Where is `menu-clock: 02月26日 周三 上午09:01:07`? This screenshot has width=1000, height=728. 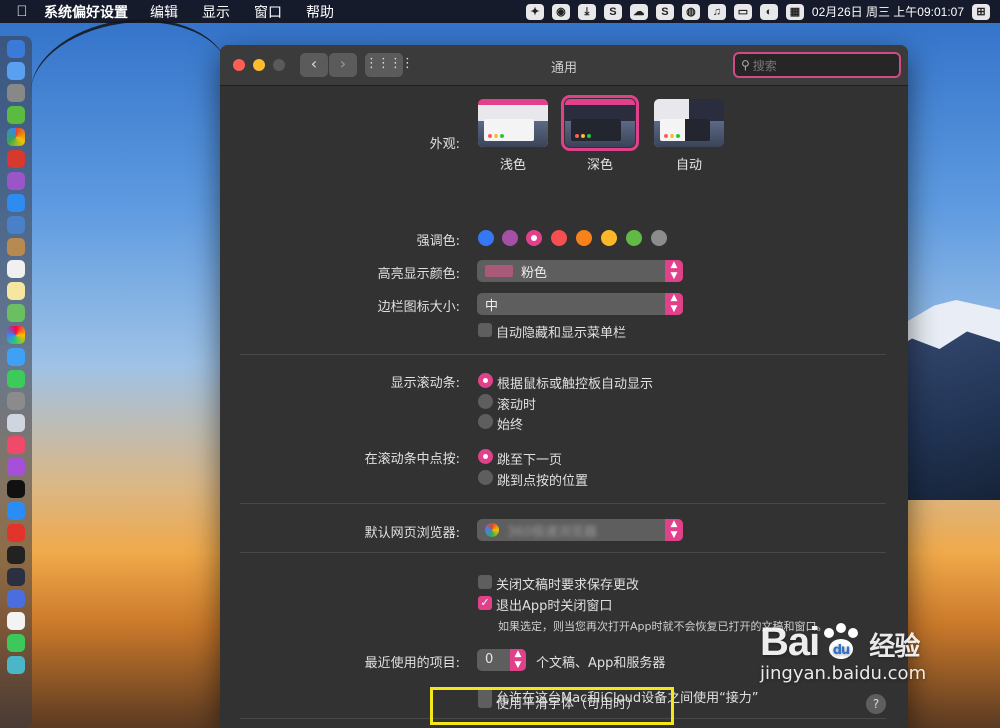
menu-clock: 02月26日 周三 上午09:01:07 is located at coordinates (888, 11).